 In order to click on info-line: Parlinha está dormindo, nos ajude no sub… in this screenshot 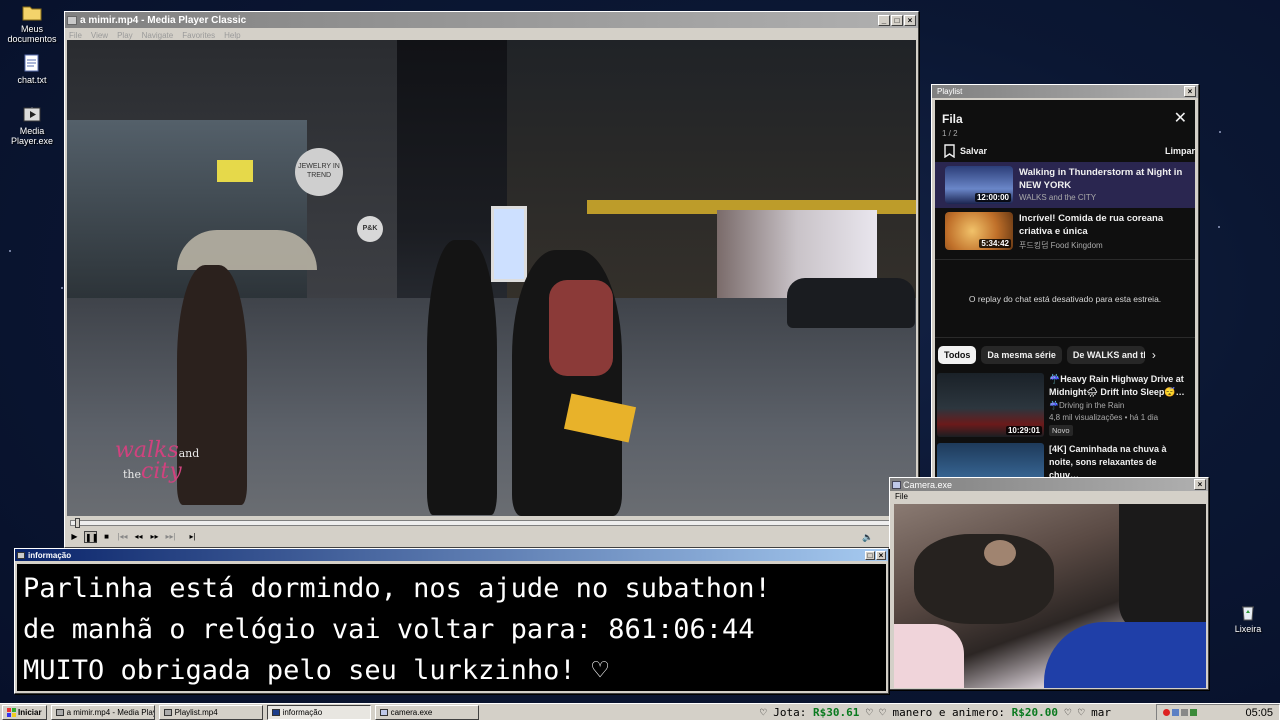, I will do `click(397, 588)`.